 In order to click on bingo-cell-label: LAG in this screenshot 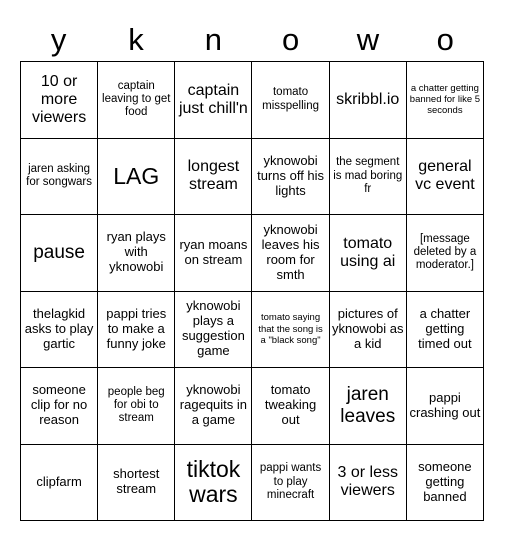, I will do `click(136, 175)`.